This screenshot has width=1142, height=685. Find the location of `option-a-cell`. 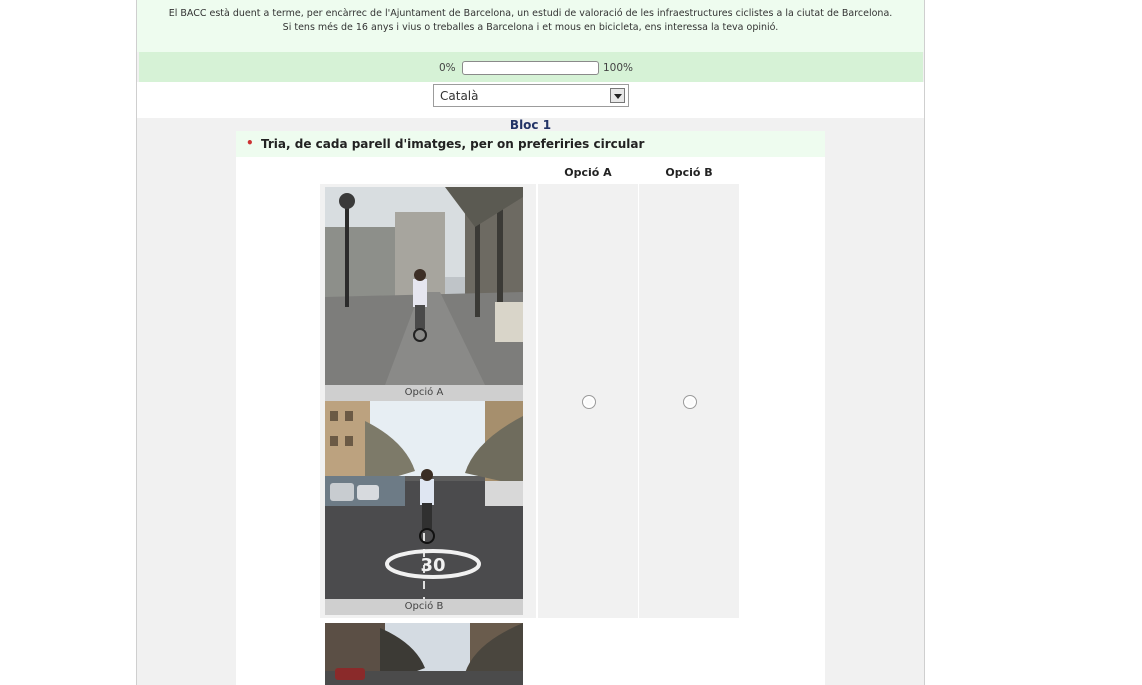

option-a-cell is located at coordinates (588, 401).